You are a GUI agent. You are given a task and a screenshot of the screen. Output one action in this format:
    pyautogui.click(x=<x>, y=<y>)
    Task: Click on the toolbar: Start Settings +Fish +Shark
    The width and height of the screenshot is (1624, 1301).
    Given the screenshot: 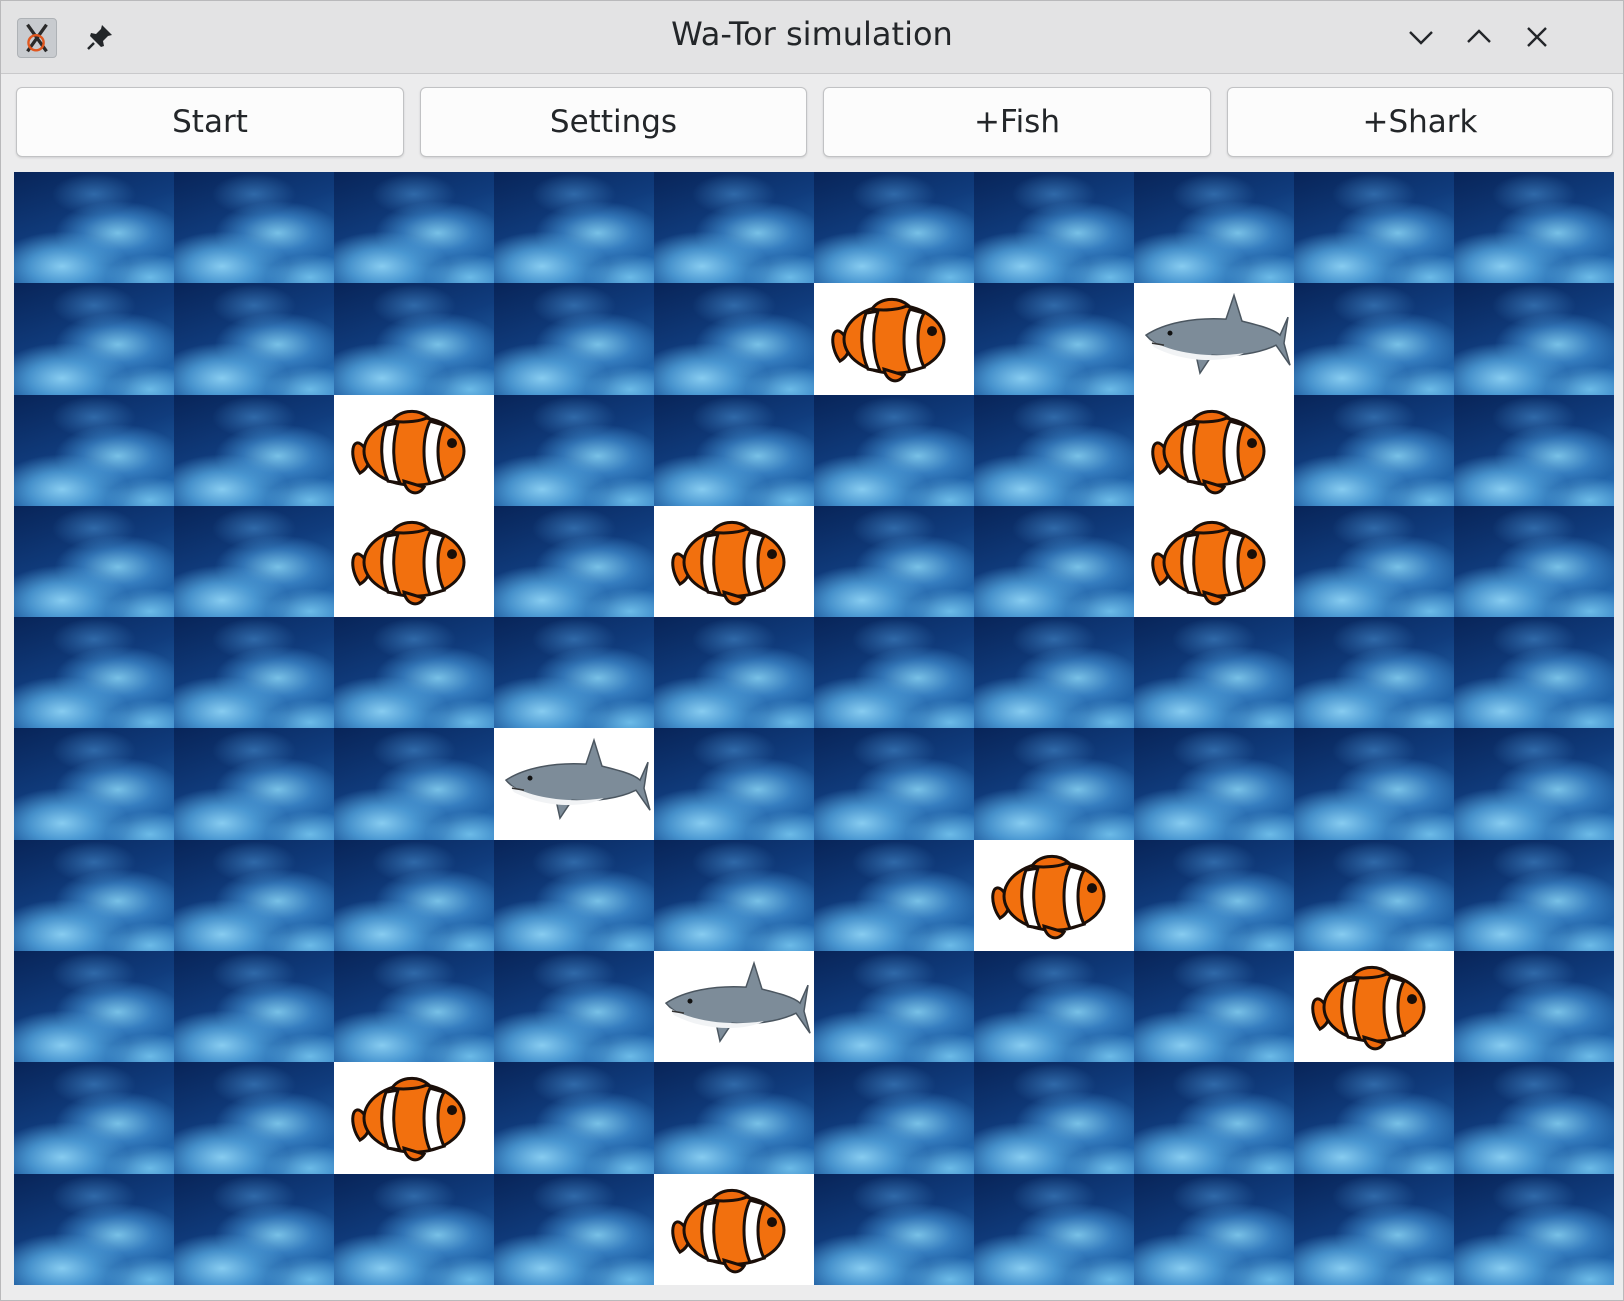 What is the action you would take?
    pyautogui.click(x=812, y=122)
    